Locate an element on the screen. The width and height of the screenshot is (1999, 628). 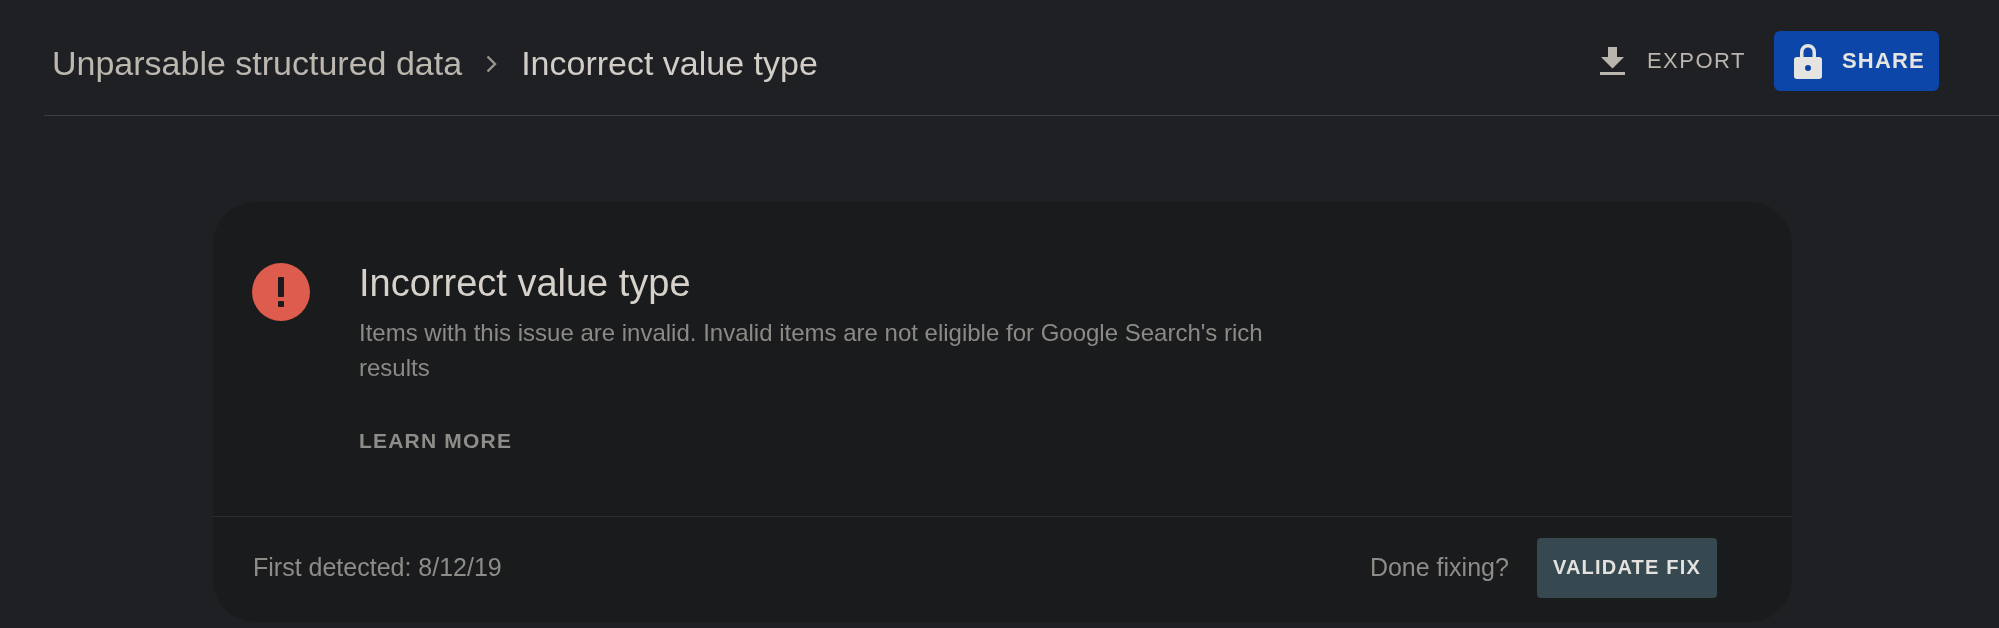
validate-fix-button: VALIDATE FIX is located at coordinates (1626, 567).